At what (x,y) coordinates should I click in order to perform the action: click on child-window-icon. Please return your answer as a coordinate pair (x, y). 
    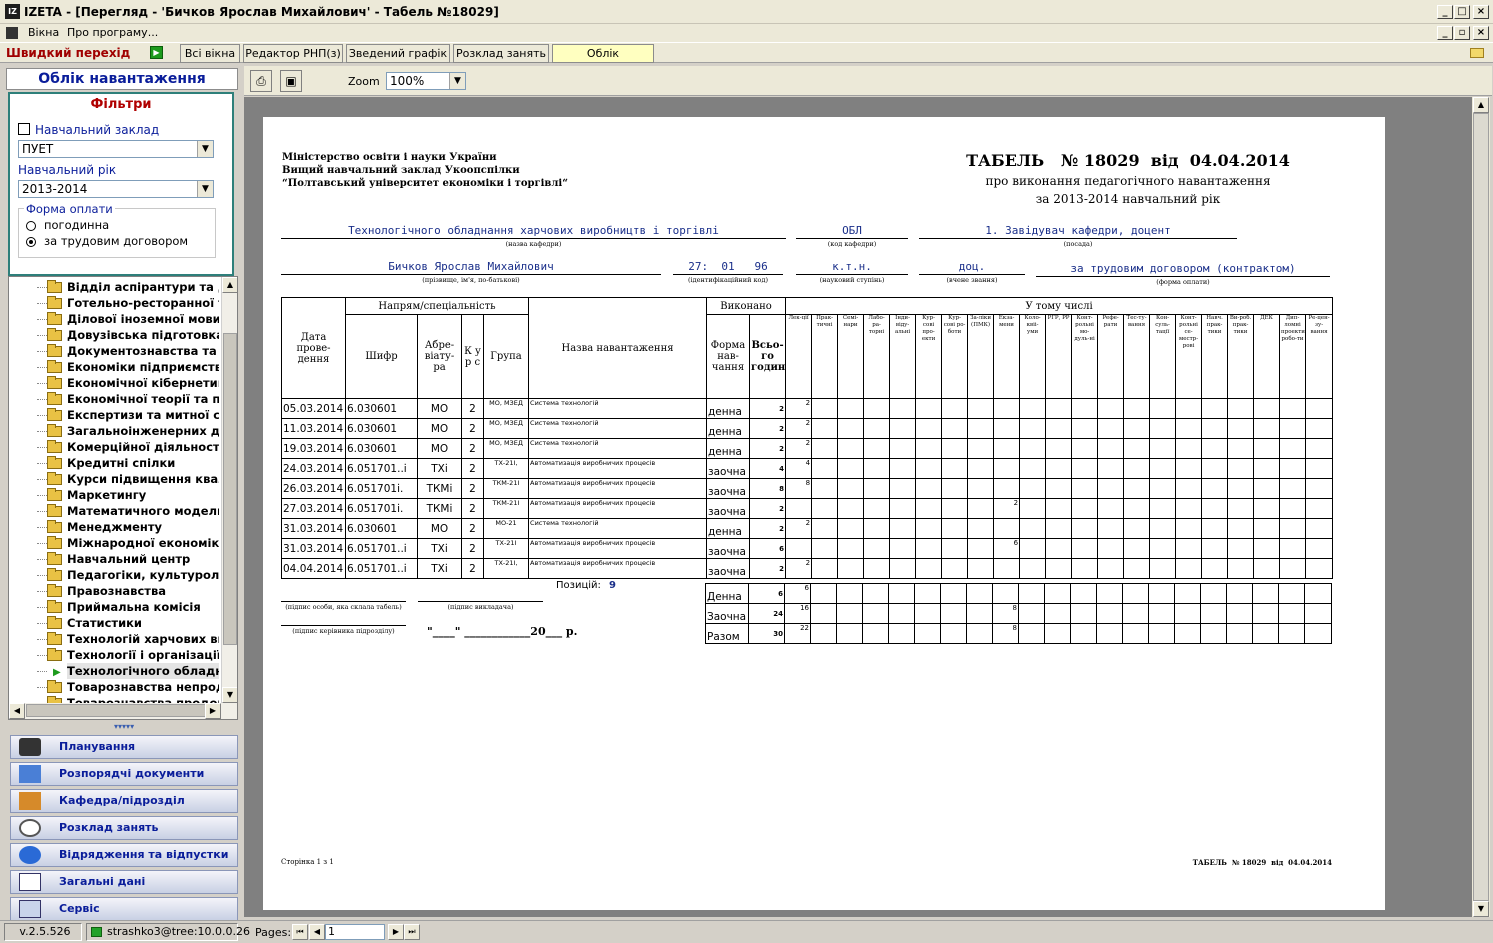
    Looking at the image, I should click on (12, 33).